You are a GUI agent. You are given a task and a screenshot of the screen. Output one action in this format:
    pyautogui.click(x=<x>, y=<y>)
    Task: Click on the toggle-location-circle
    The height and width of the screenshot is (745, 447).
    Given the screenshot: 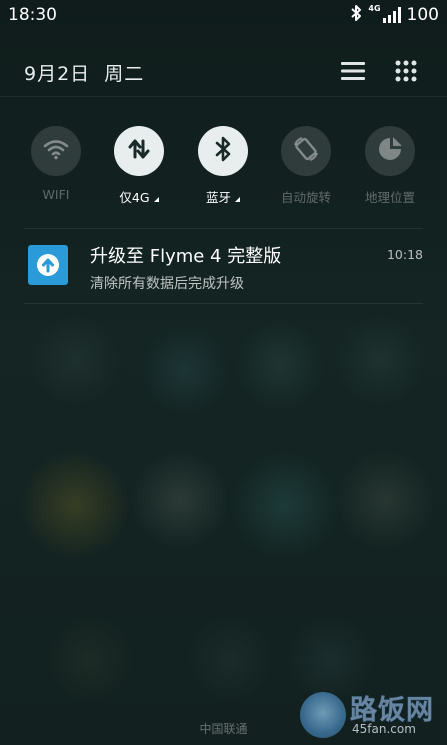 What is the action you would take?
    pyautogui.click(x=390, y=151)
    